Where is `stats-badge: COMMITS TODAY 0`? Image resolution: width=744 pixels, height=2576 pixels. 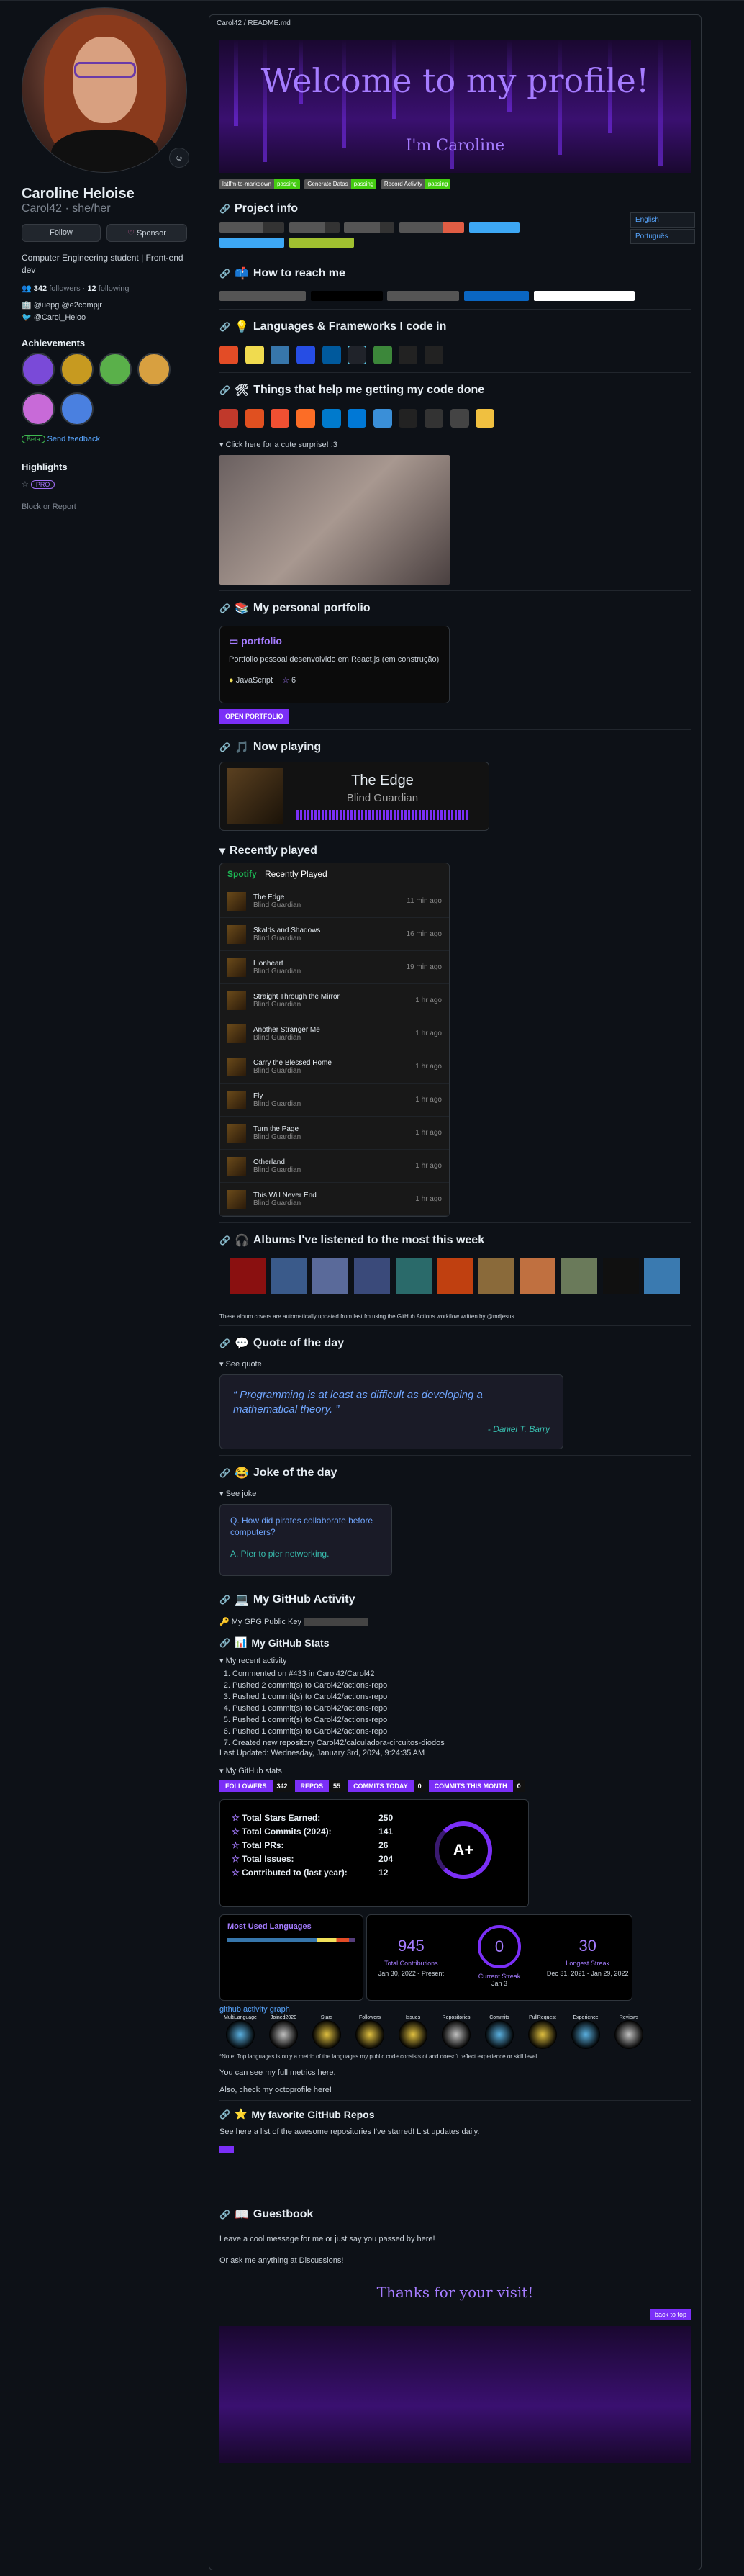 stats-badge: COMMITS TODAY 0 is located at coordinates (387, 1786).